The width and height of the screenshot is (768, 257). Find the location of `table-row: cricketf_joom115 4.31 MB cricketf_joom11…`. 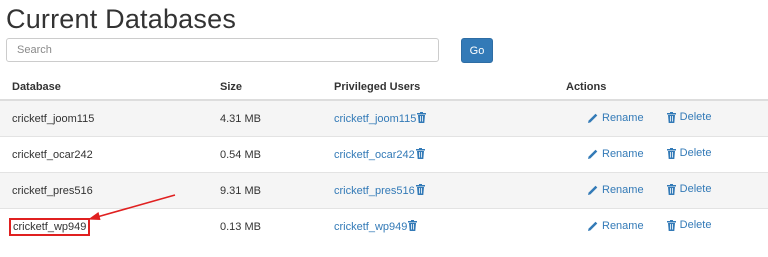

table-row: cricketf_joom115 4.31 MB cricketf_joom11… is located at coordinates (384, 118).